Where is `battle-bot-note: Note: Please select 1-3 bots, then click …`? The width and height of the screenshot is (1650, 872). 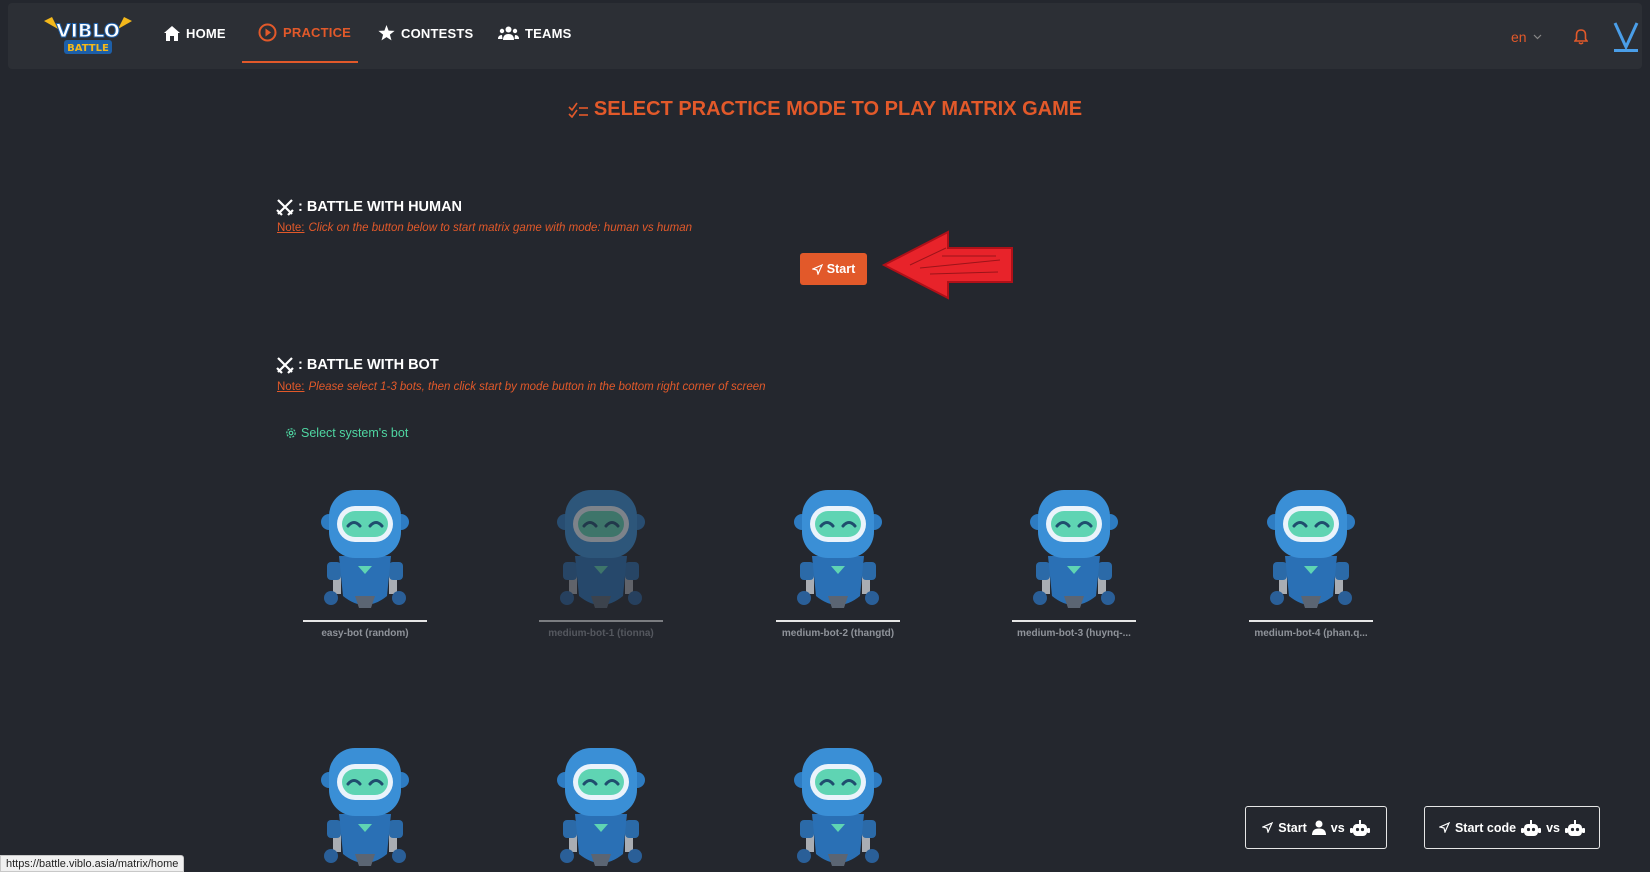
battle-bot-note: Note: Please select 1-3 bots, then click … is located at coordinates (521, 387).